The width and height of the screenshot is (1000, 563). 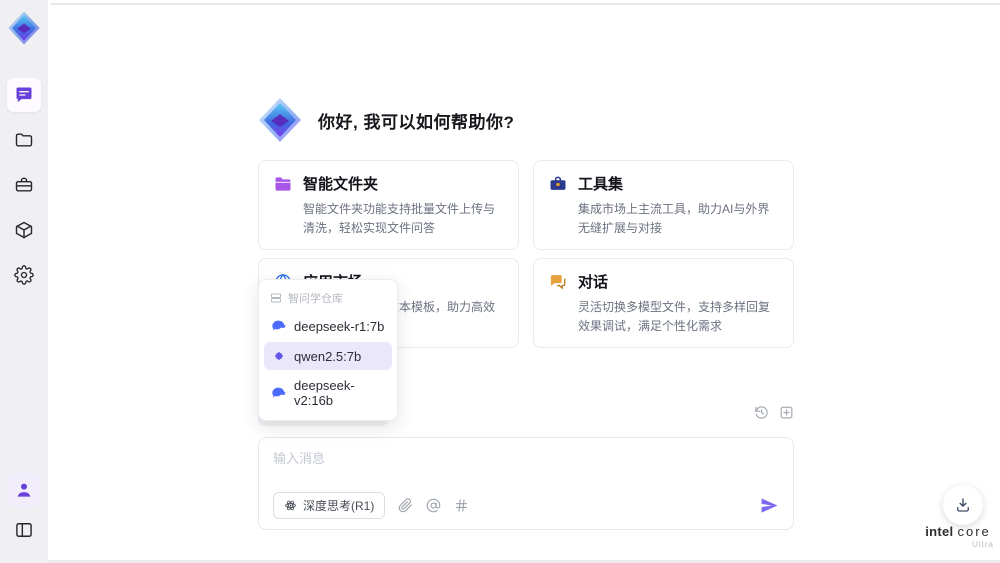 I want to click on card-description: 智能文件夹功能支持批量文件上传与清洗，轻松实现文件问答, so click(x=399, y=218).